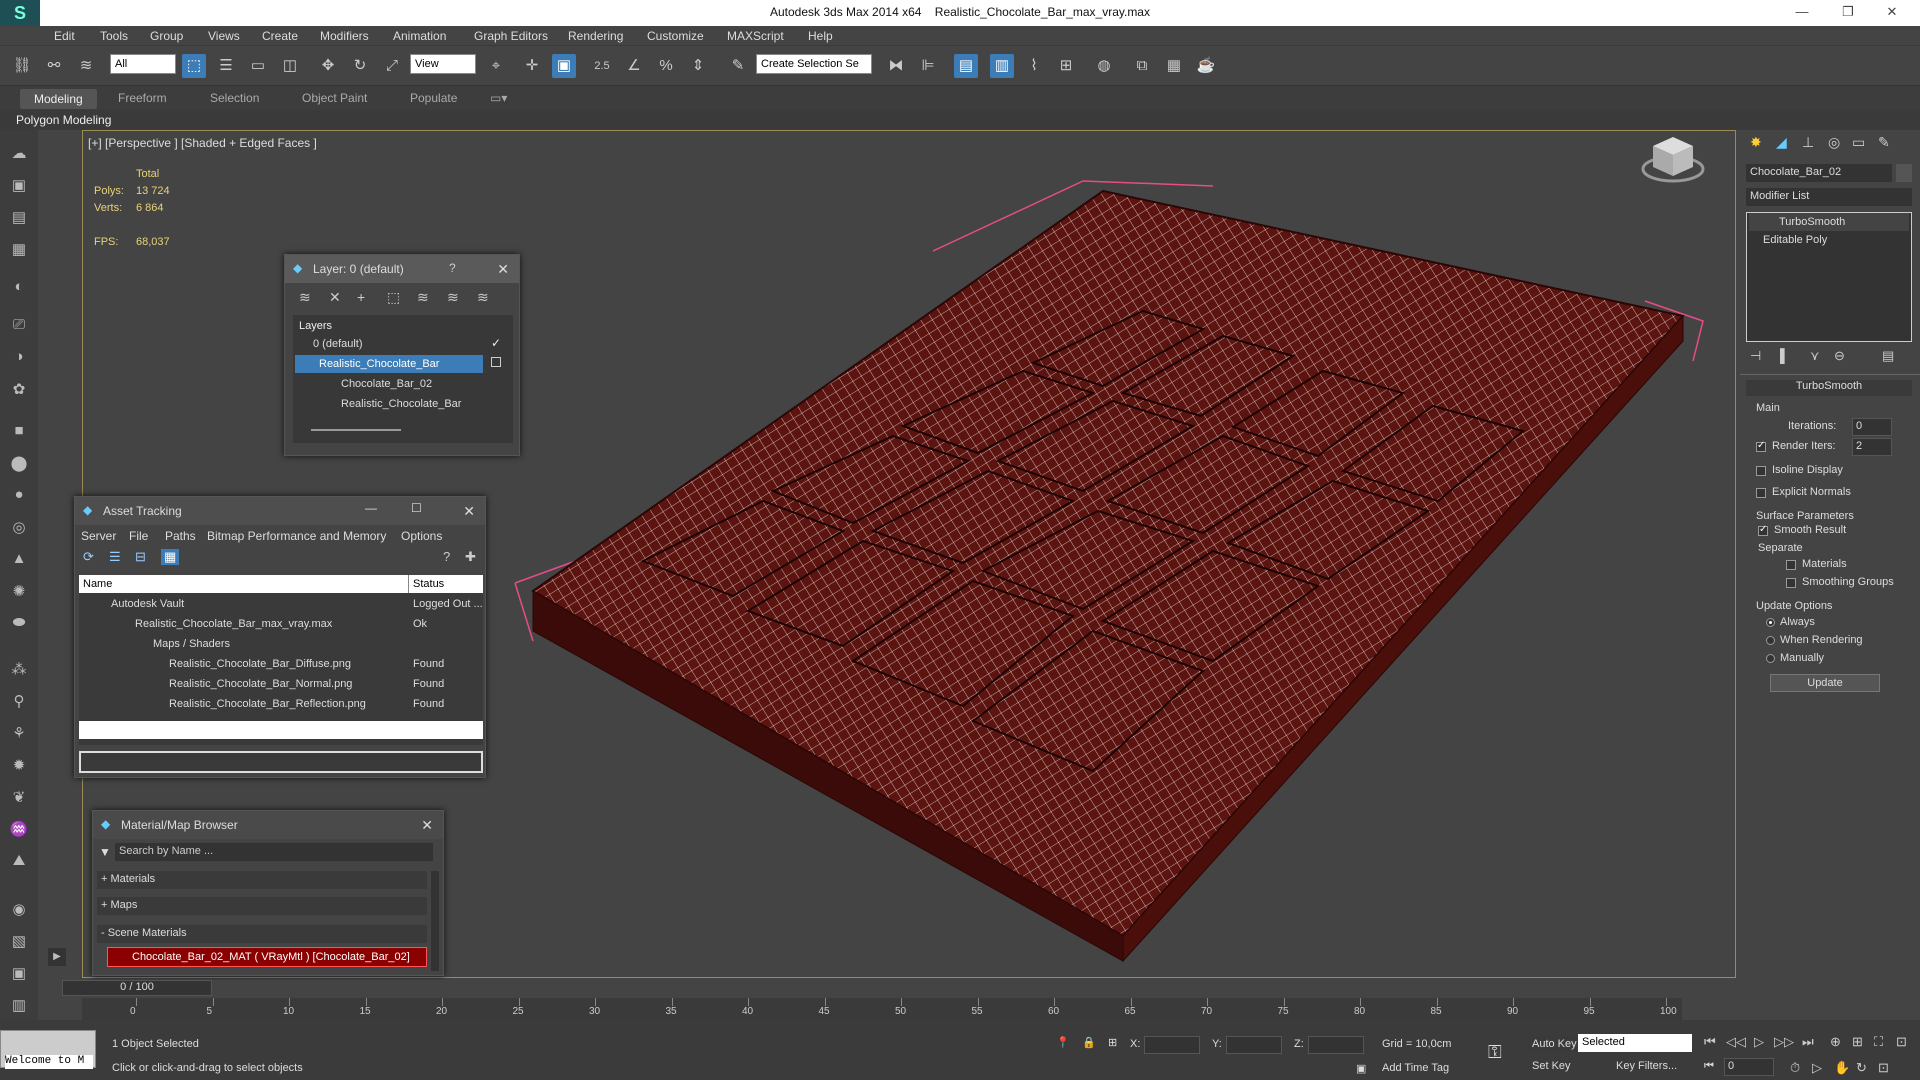  I want to click on show-end-result-icon: ▌, so click(1784, 355).